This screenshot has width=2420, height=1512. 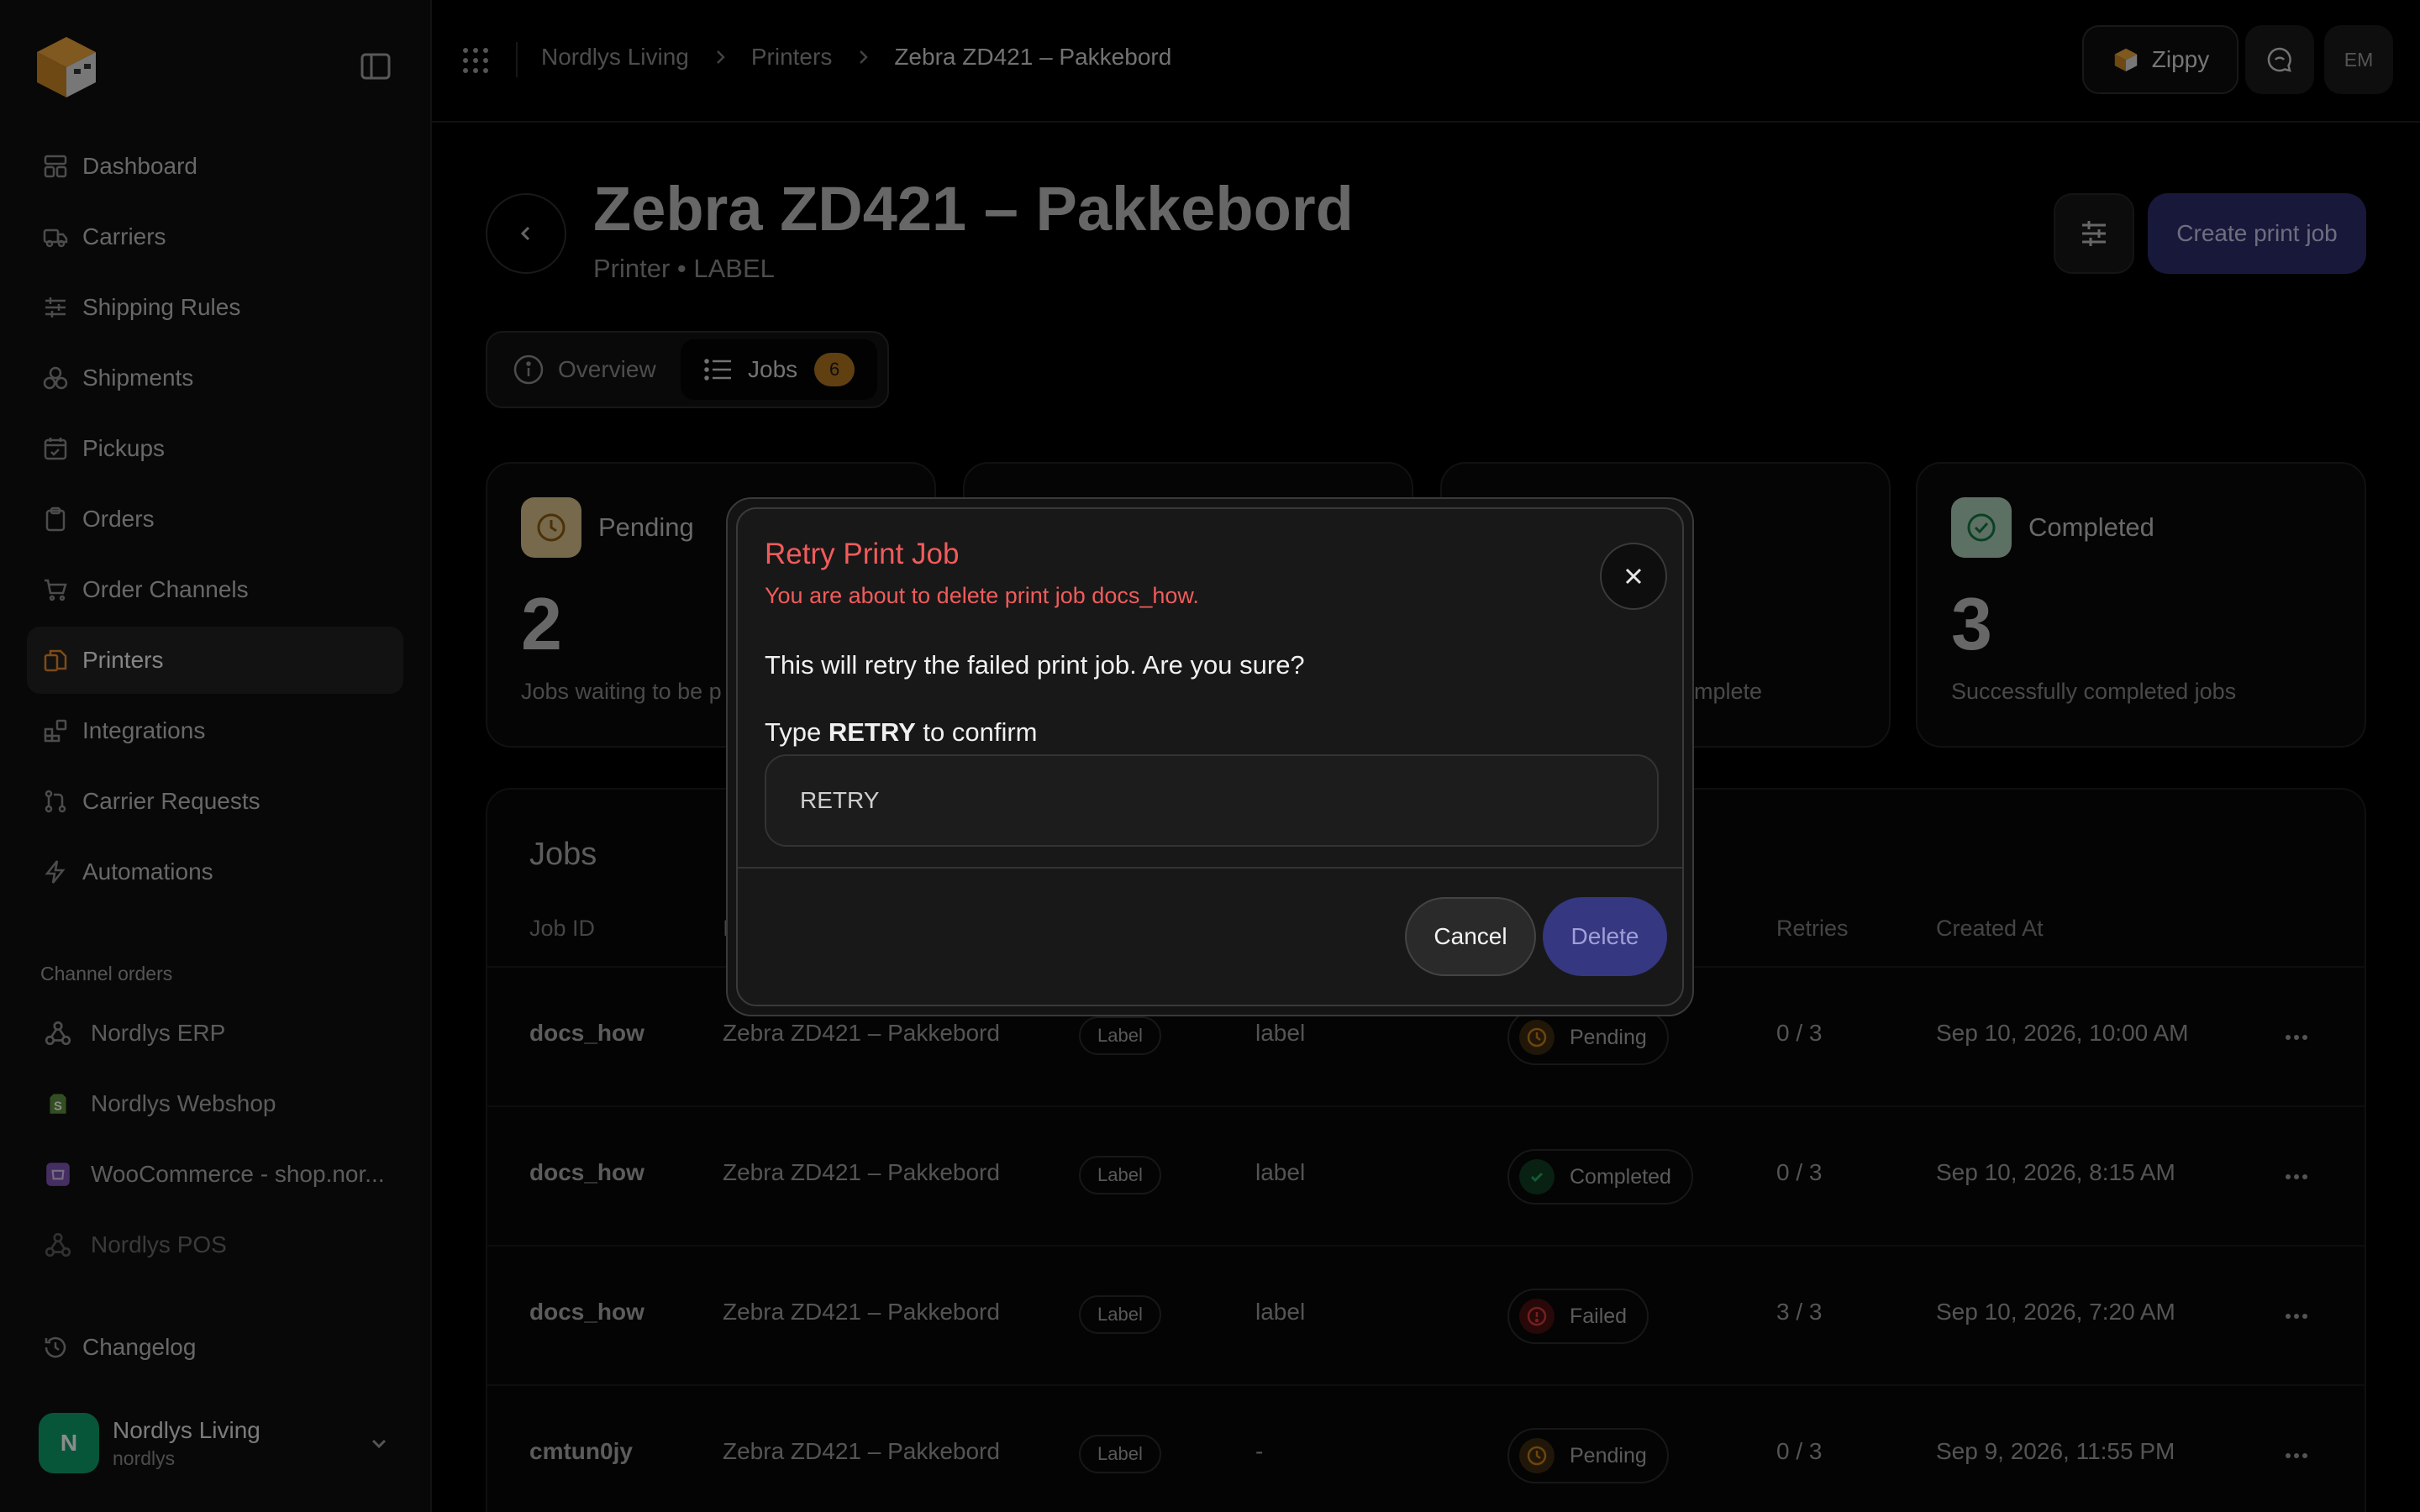 I want to click on confirm-suffix: to confirm, so click(x=981, y=732).